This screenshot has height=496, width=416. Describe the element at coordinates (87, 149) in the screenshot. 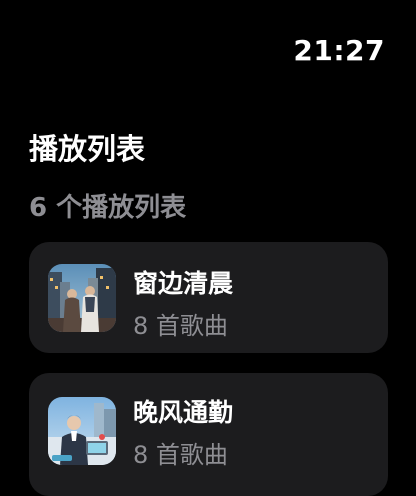

I see `page-title: 播放列表` at that location.